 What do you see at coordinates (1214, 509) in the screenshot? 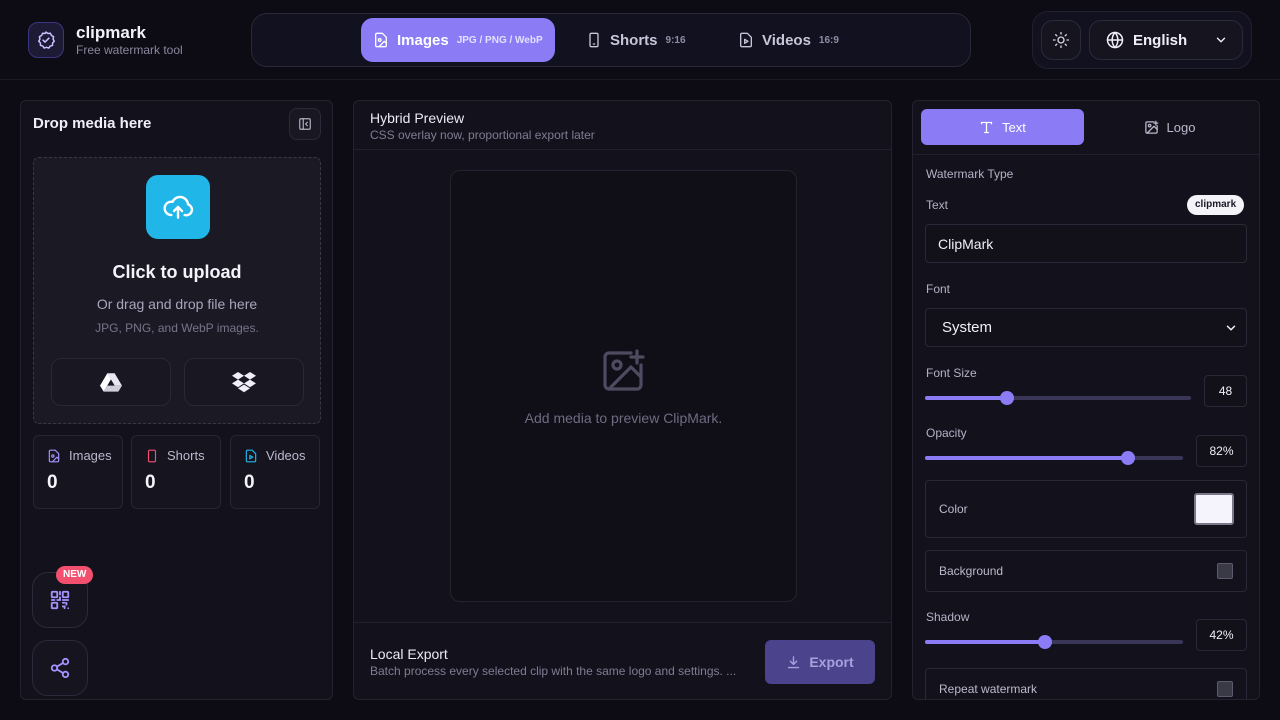
I see `color-picker` at bounding box center [1214, 509].